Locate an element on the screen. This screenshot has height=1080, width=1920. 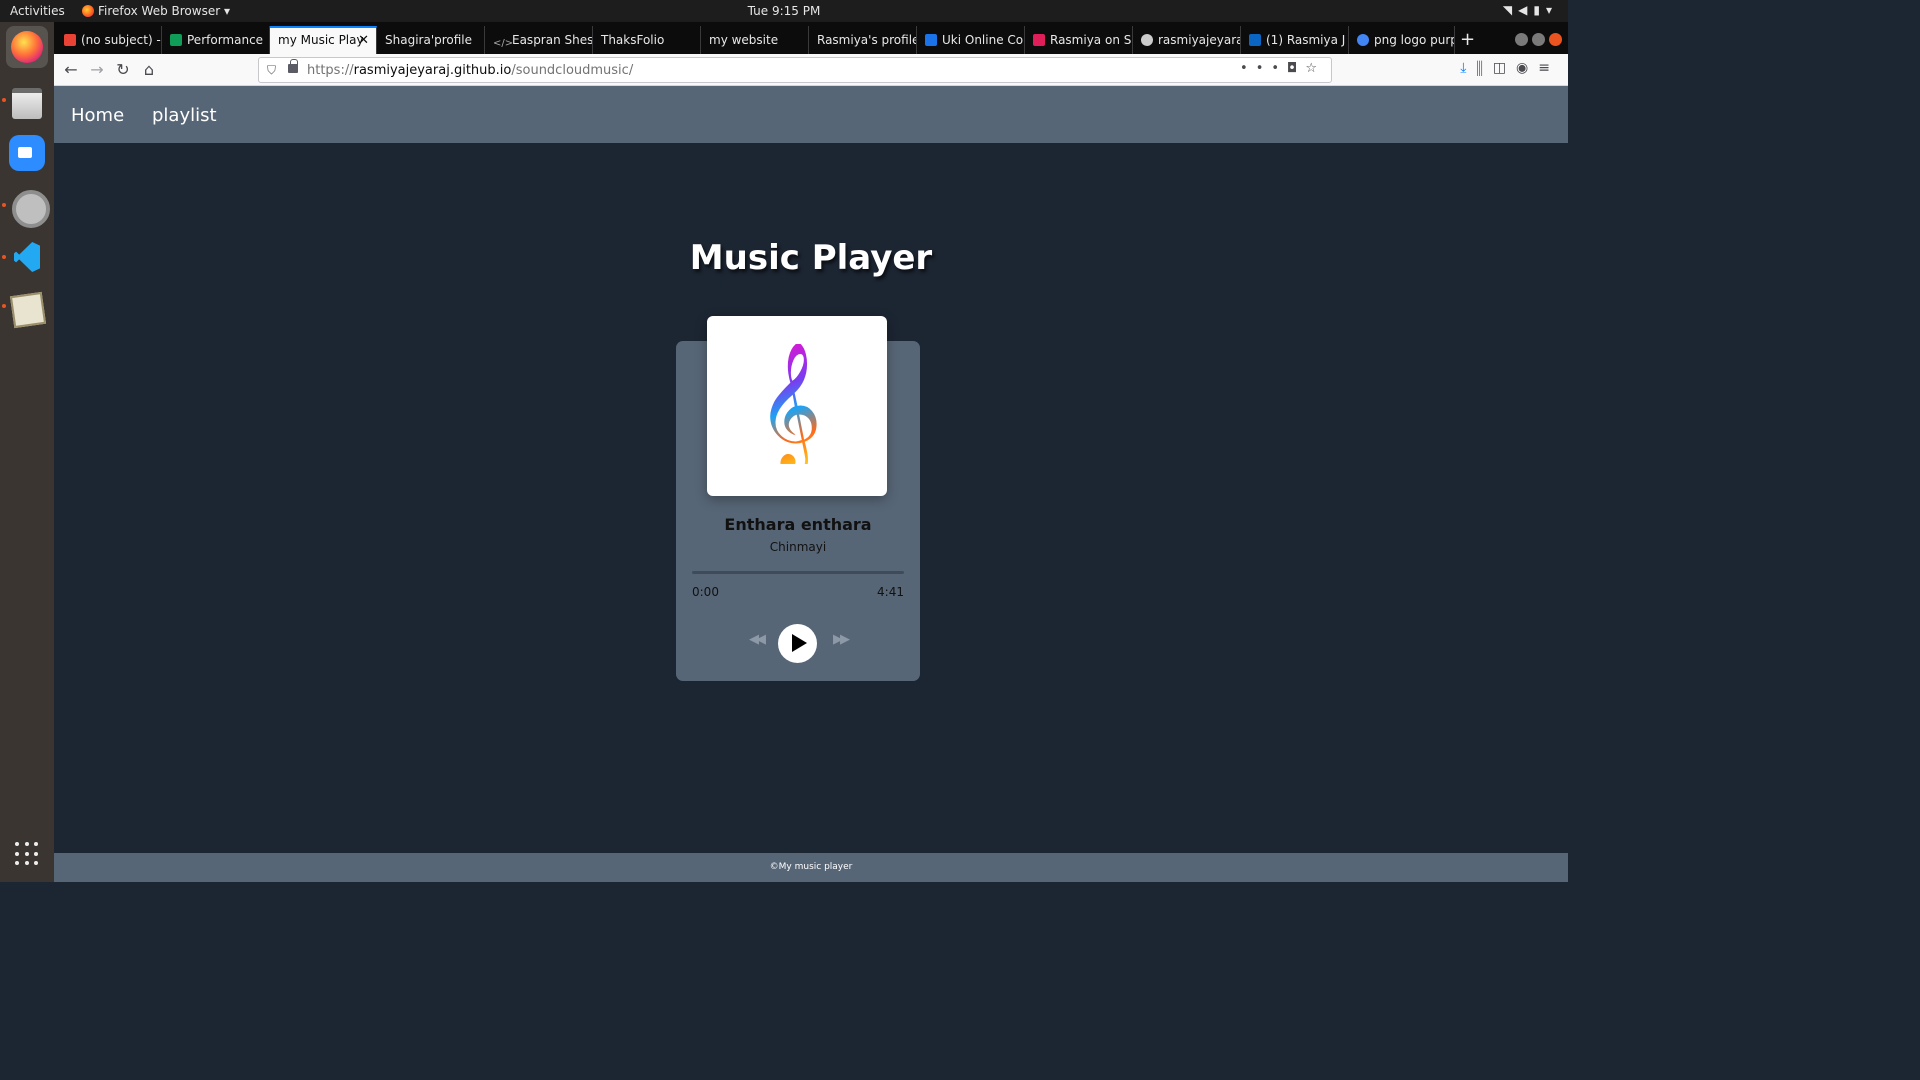
firefox-launcher-icon is located at coordinates (27, 47).